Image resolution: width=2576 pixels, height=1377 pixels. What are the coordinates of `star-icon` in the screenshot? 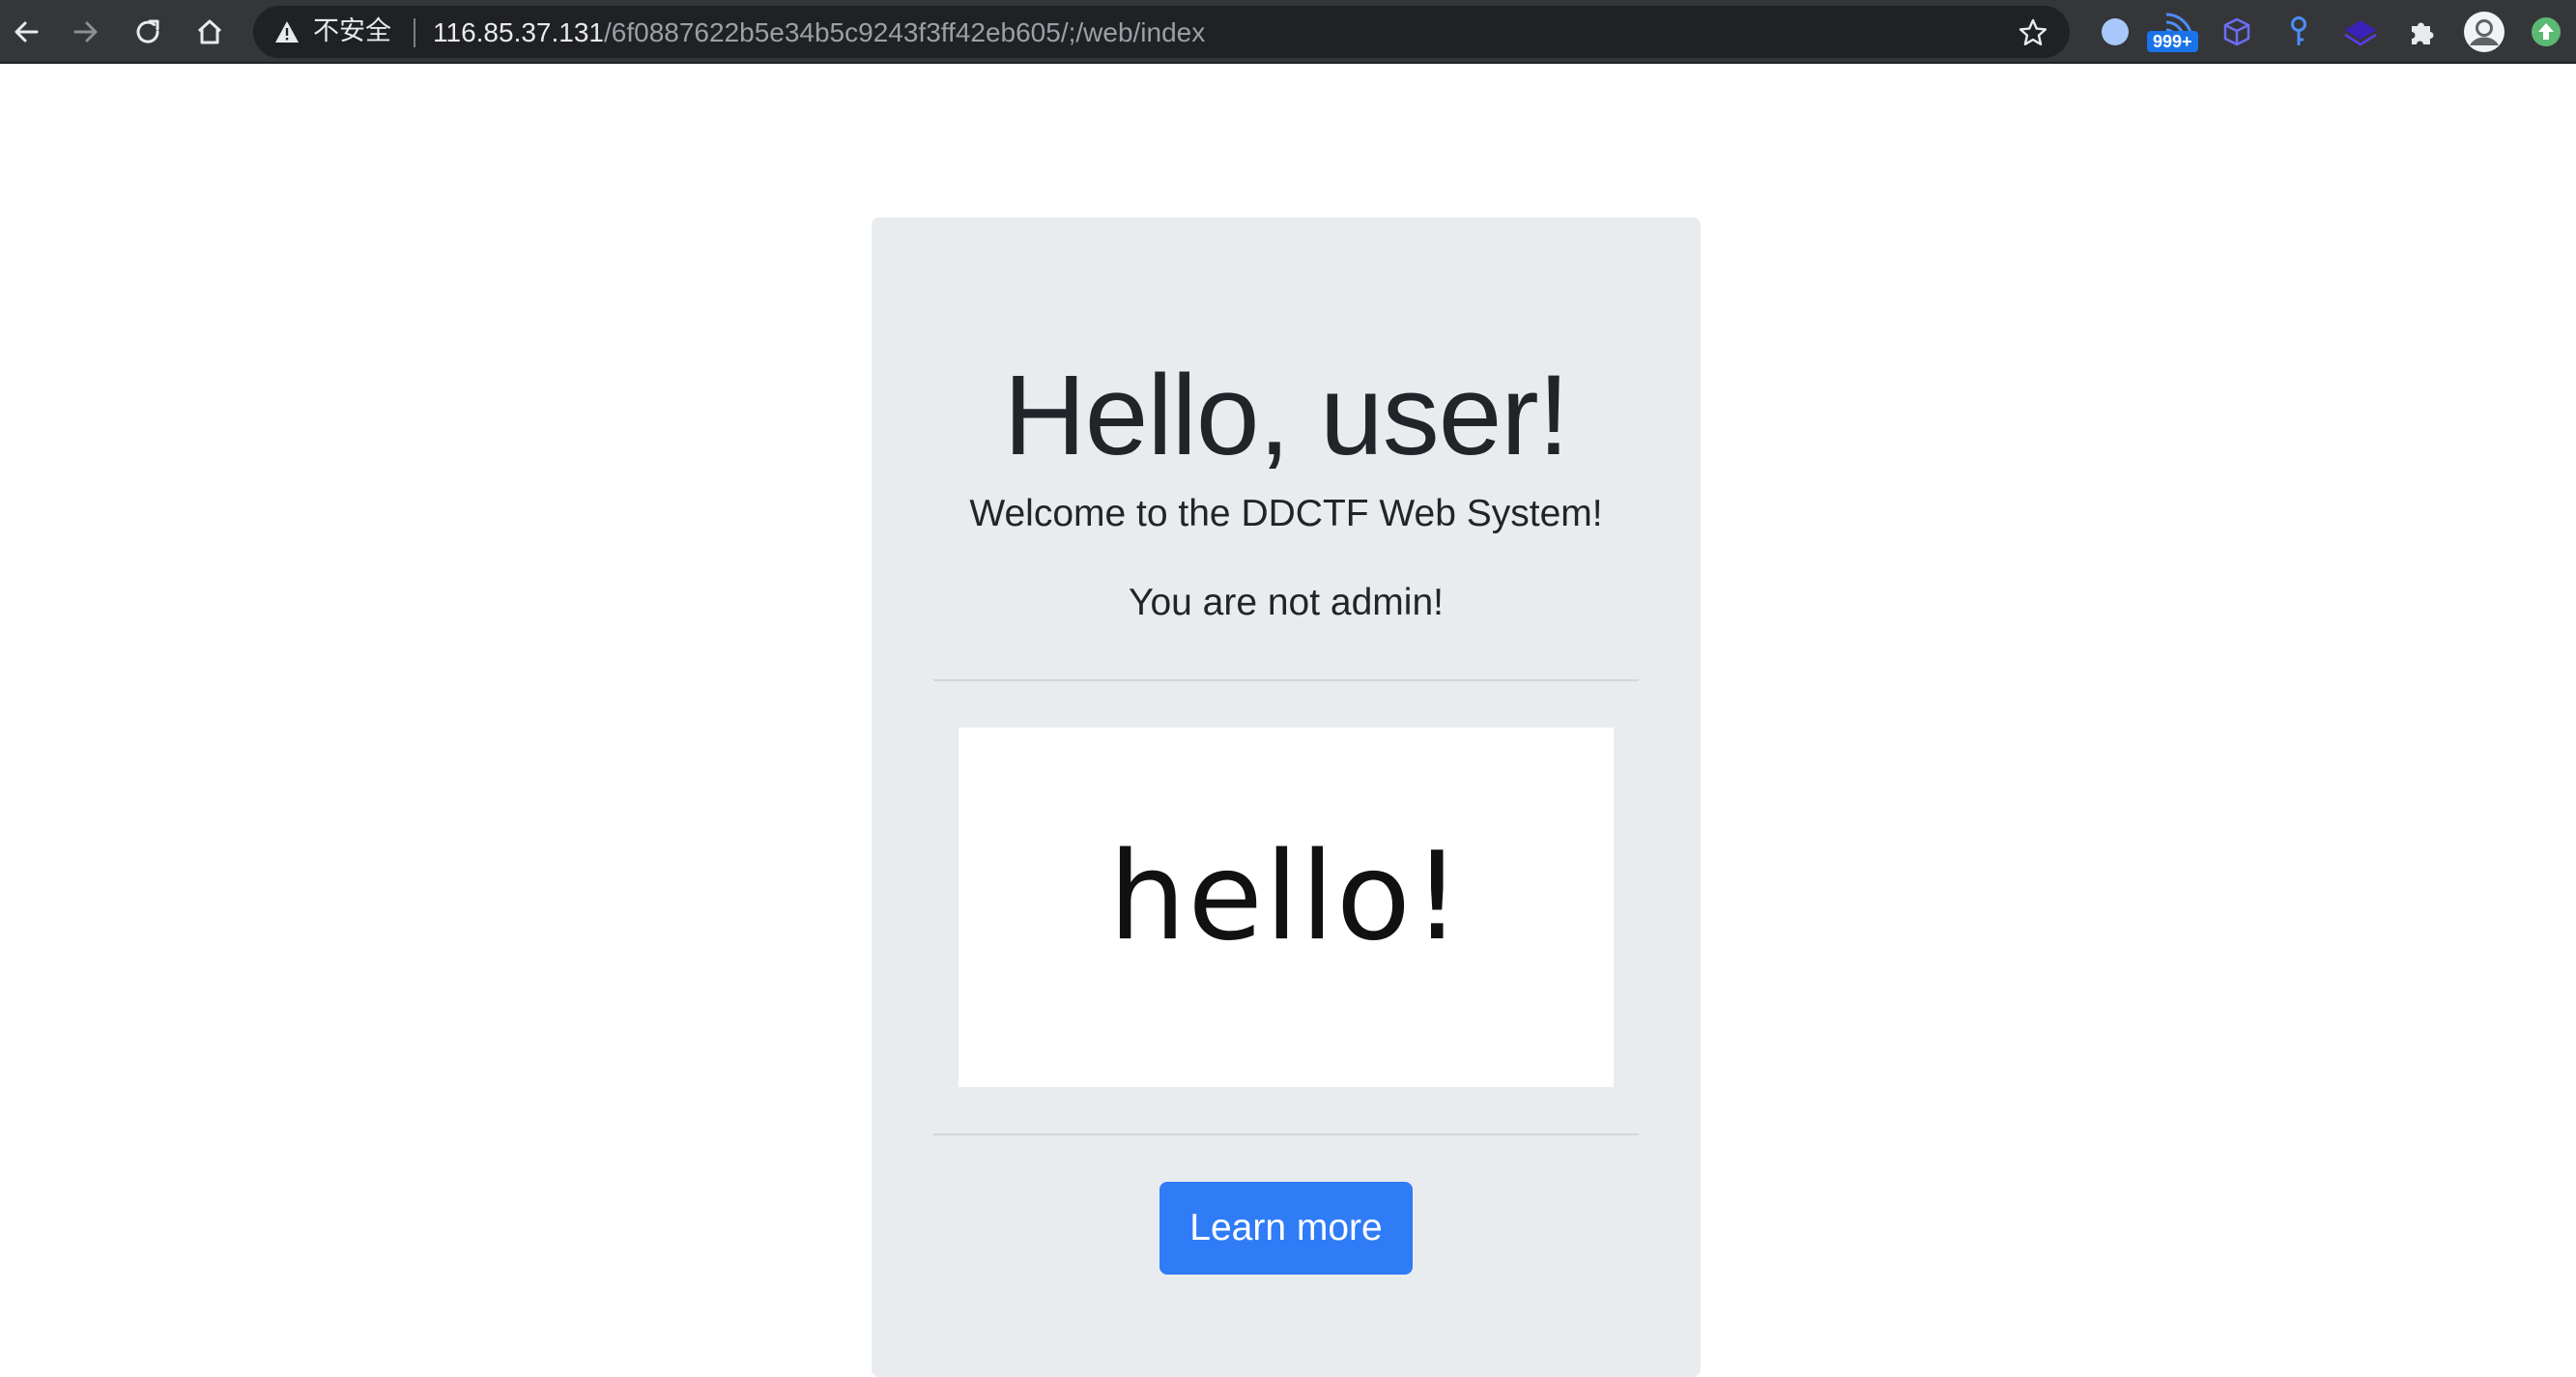 It's located at (2033, 32).